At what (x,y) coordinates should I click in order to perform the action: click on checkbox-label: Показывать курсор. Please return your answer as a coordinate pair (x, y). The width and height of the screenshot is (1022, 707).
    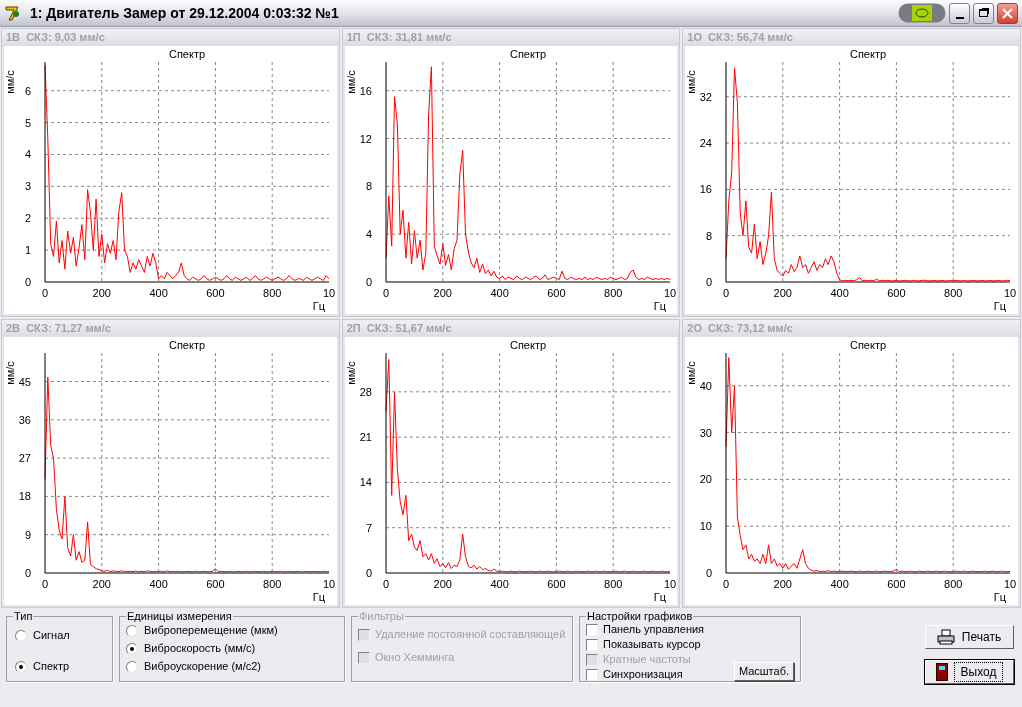
    Looking at the image, I should click on (652, 644).